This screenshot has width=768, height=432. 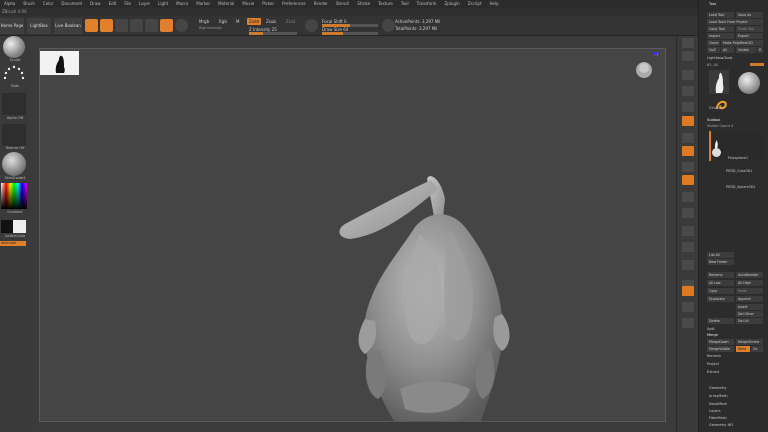 What do you see at coordinates (452, 4) in the screenshot?
I see `menu-item-zplugin: Zplugin` at bounding box center [452, 4].